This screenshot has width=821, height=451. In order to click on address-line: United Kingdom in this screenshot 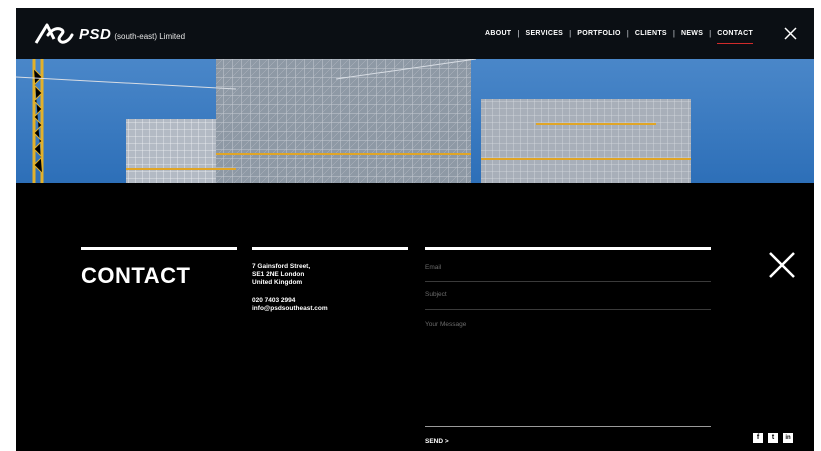, I will do `click(277, 282)`.